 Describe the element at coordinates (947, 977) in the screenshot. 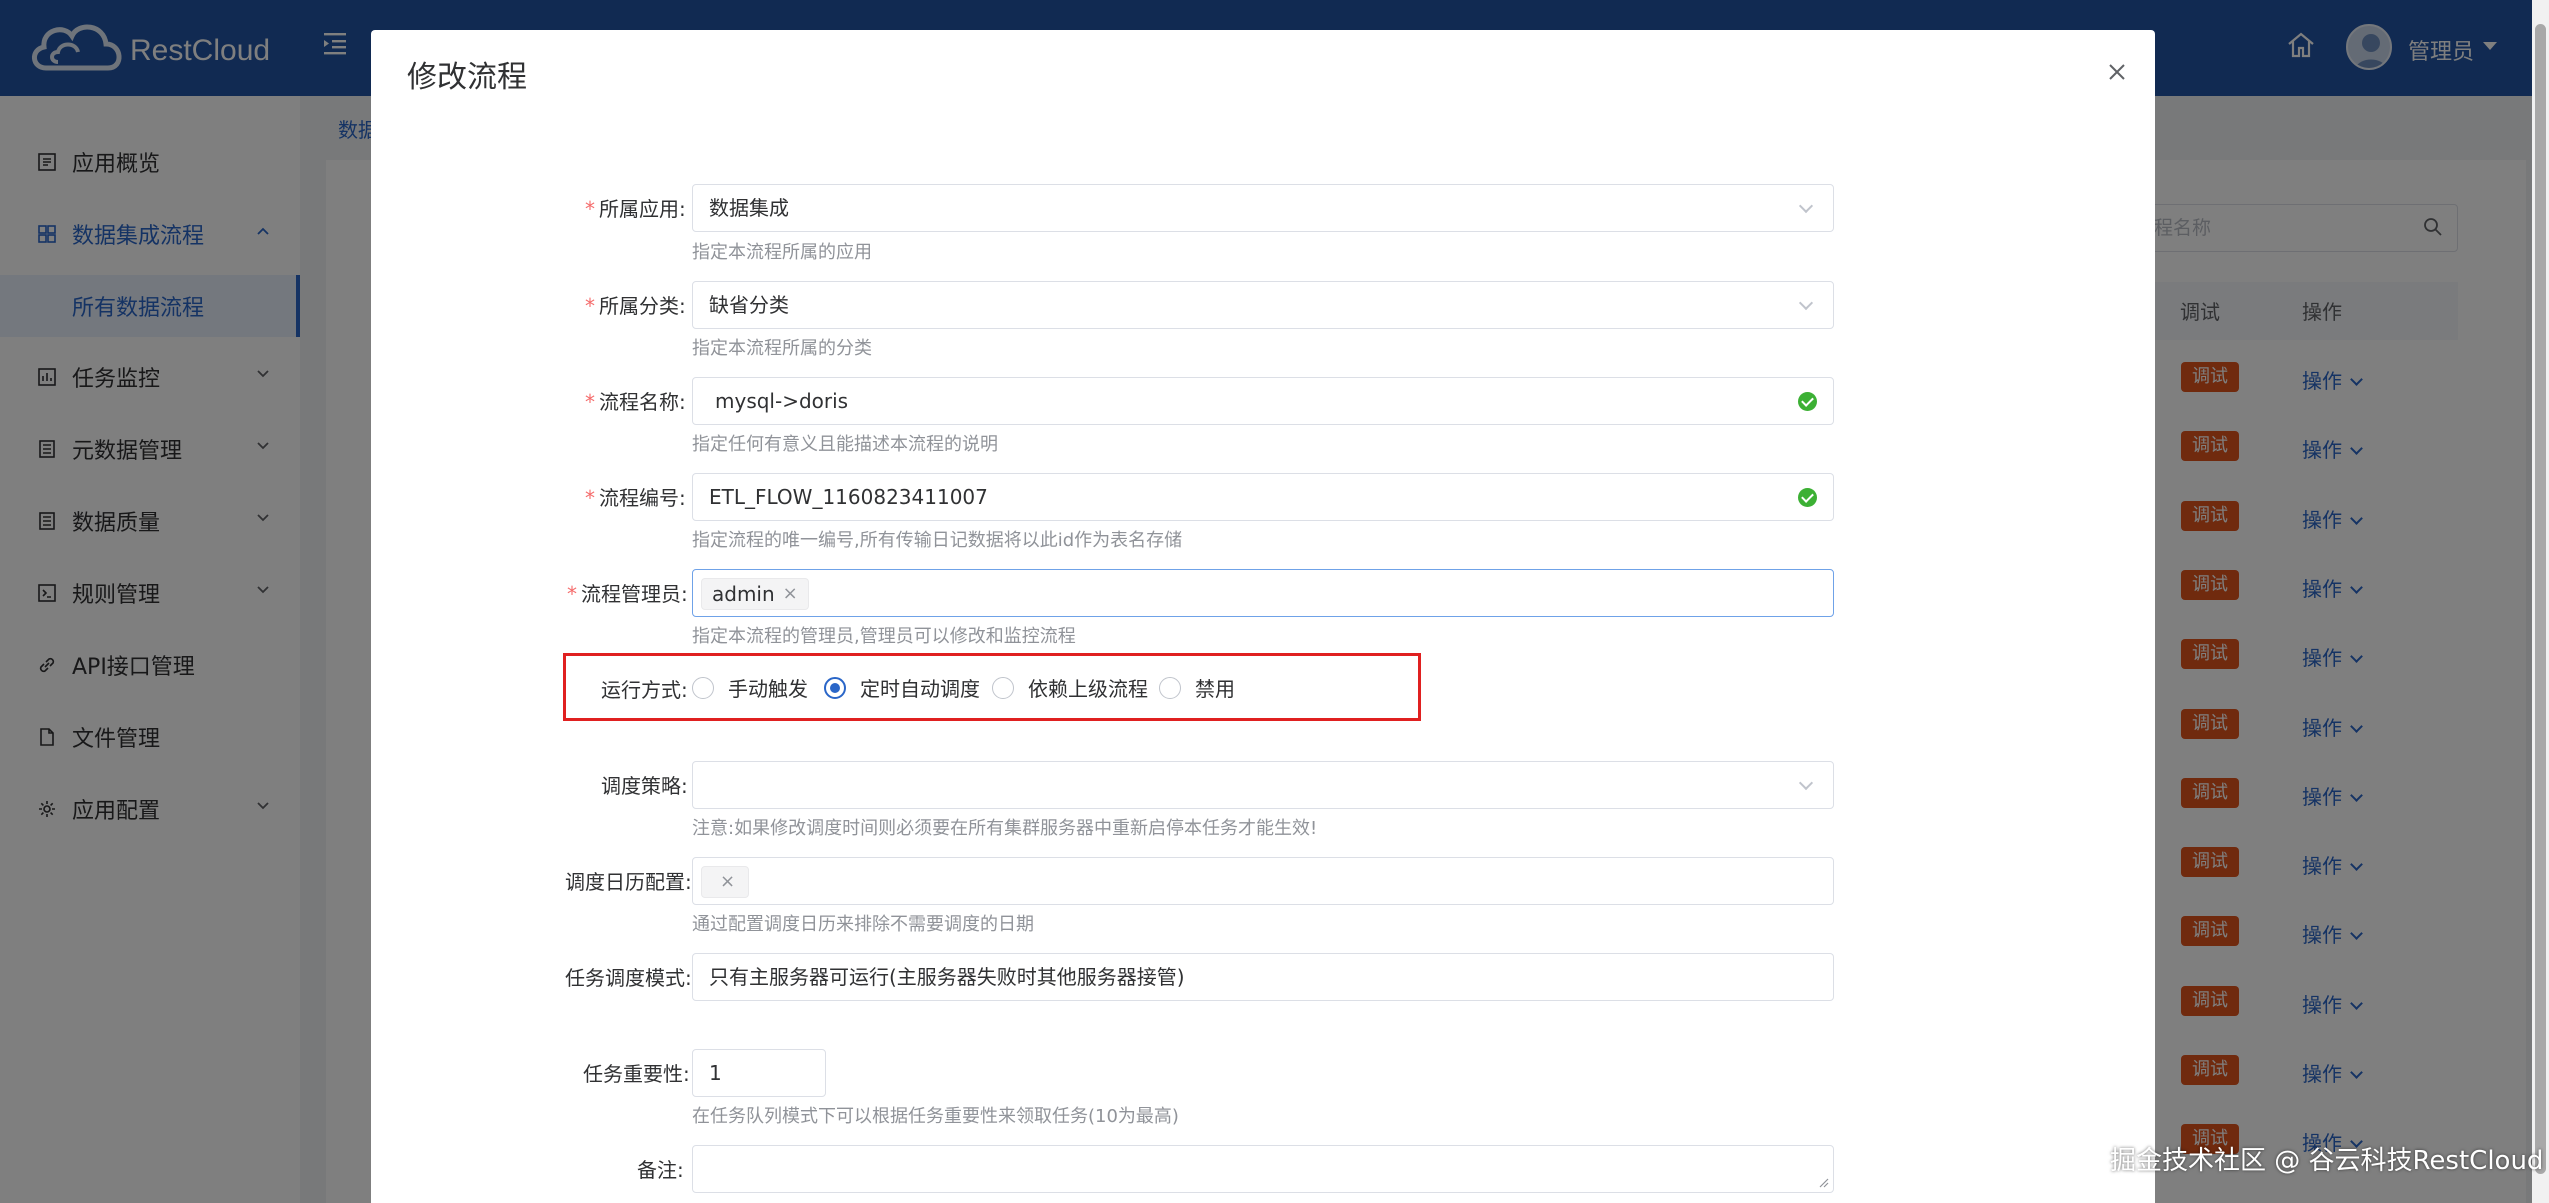

I see `dispatch-mode-value: 只有主服务器可运行(主服务器失败时其他服务器接管)` at that location.